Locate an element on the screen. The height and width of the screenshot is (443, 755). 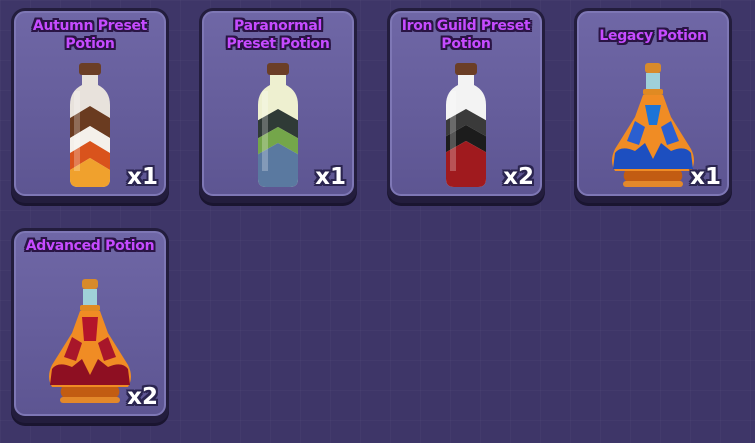
slot-panel: Legacy Potion x1 is located at coordinates (653, 103).